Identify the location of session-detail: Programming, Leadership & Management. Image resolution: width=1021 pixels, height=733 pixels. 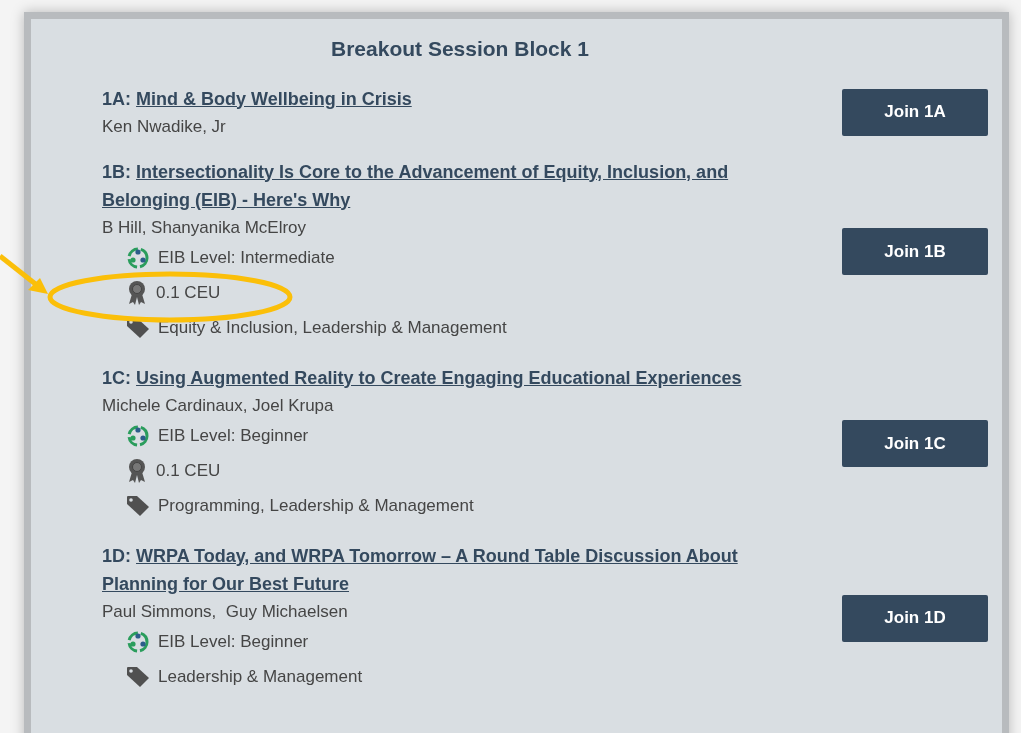
(316, 506).